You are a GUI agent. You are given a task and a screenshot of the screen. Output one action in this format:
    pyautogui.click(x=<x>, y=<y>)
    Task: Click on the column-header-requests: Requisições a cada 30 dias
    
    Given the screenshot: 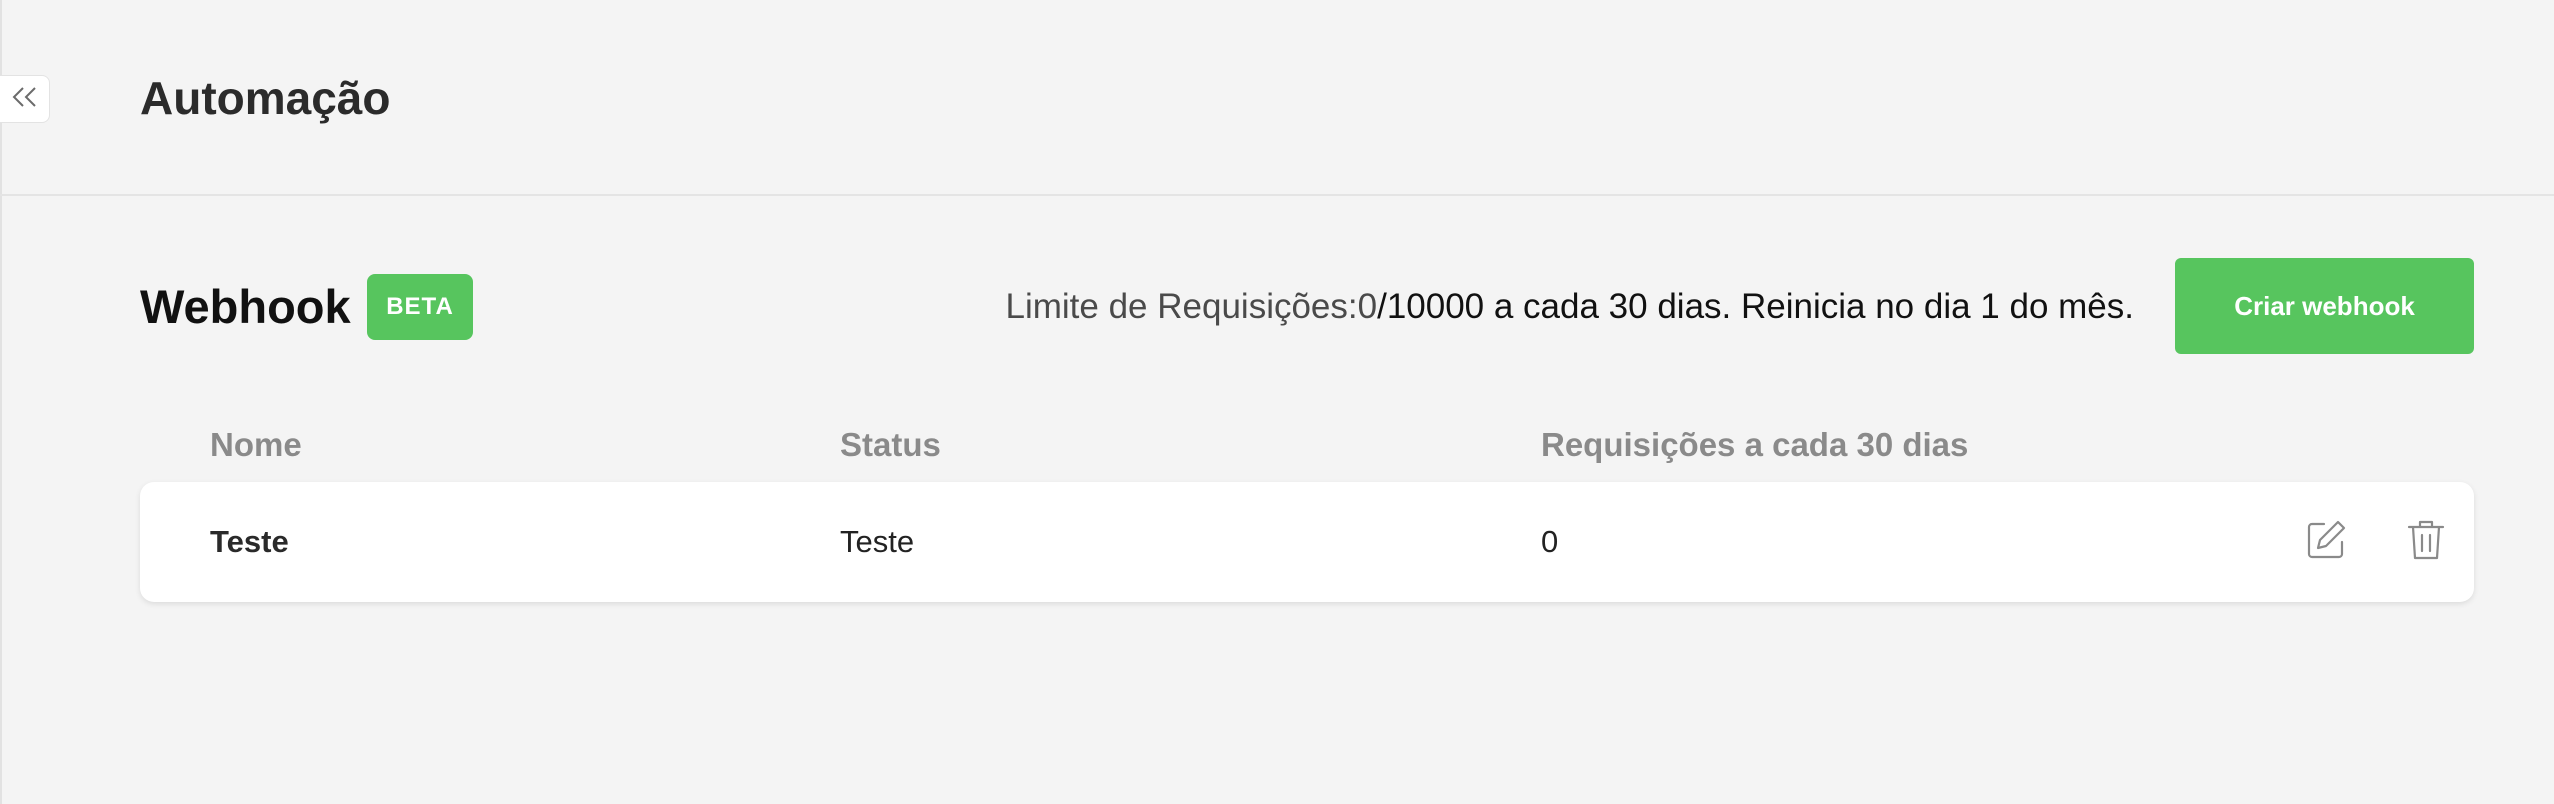 What is the action you would take?
    pyautogui.click(x=1755, y=444)
    